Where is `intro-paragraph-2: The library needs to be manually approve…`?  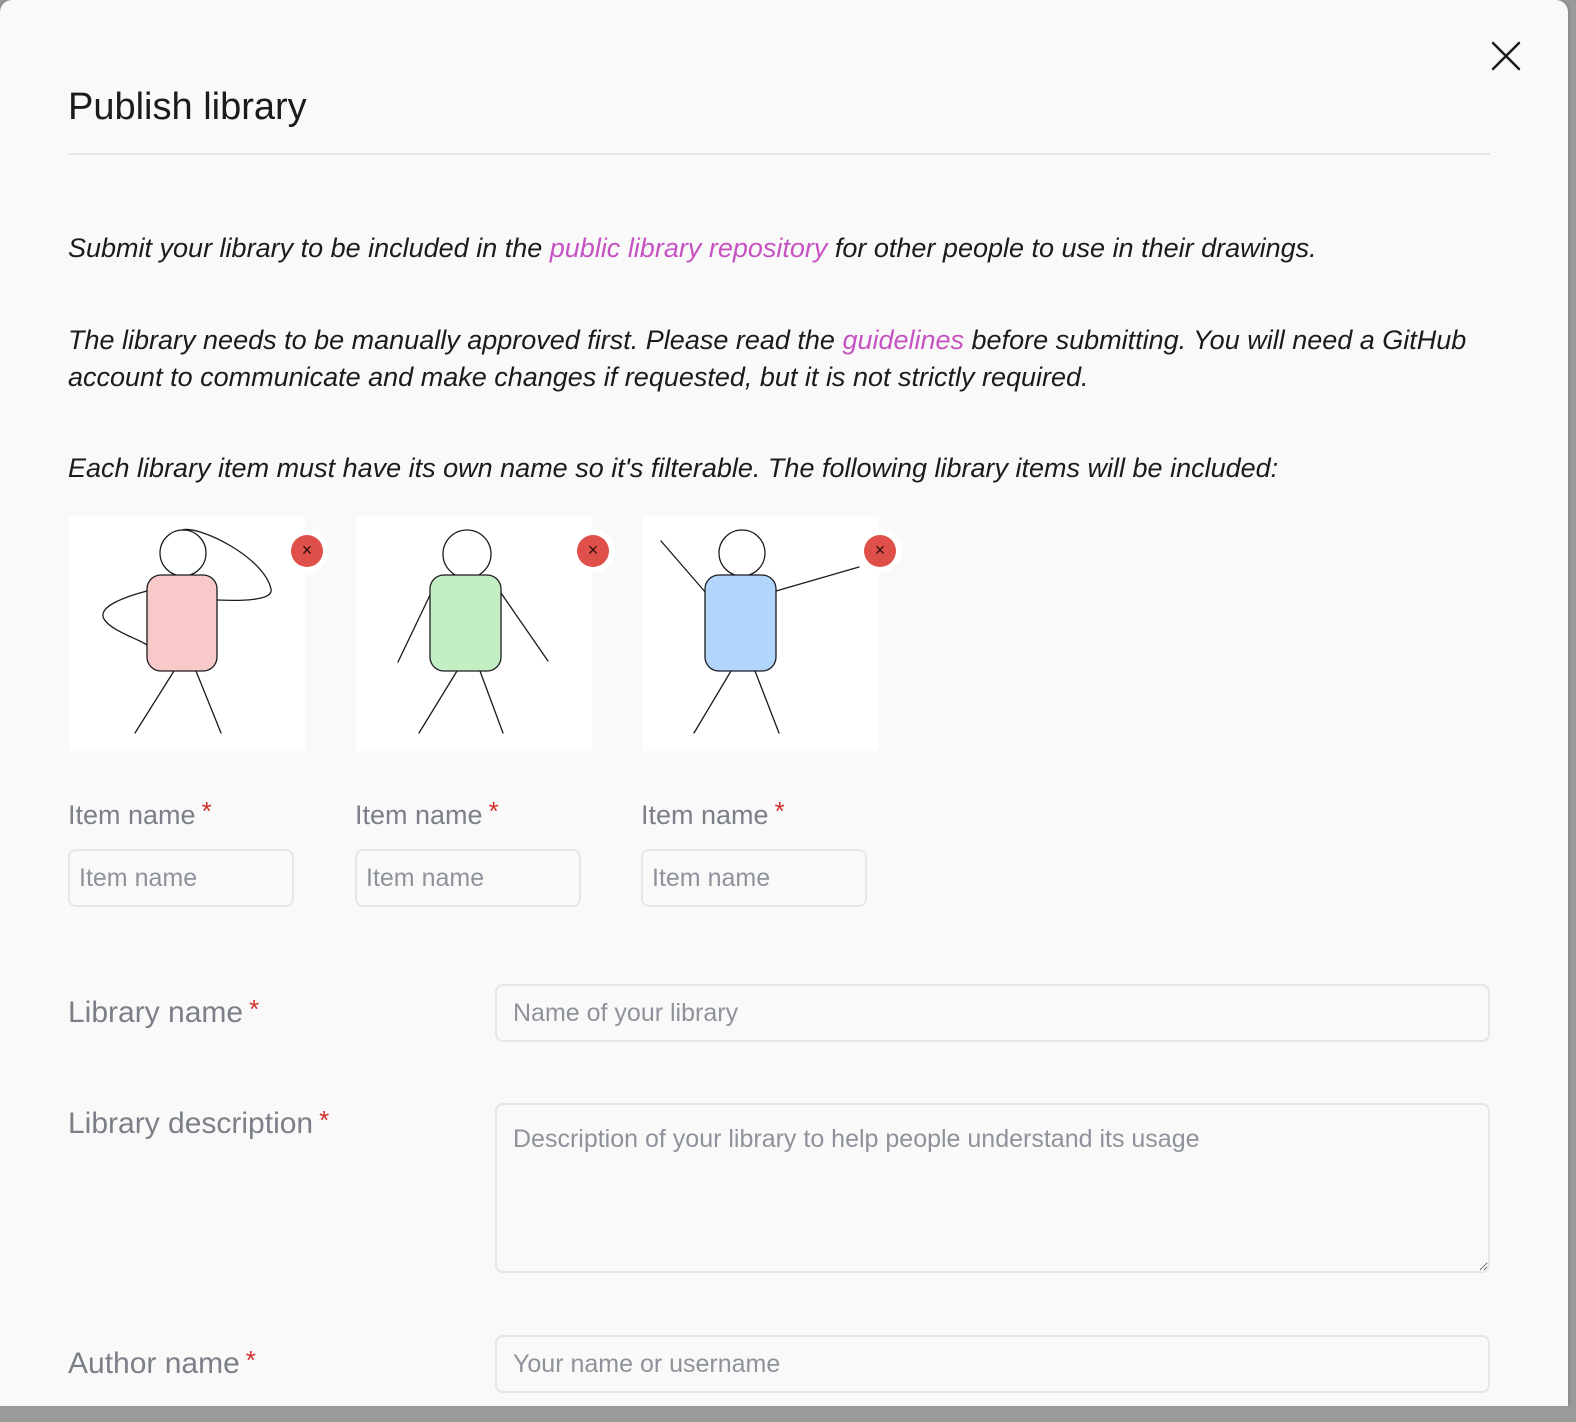
intro-paragraph-2: The library needs to be manually approve… is located at coordinates (768, 359).